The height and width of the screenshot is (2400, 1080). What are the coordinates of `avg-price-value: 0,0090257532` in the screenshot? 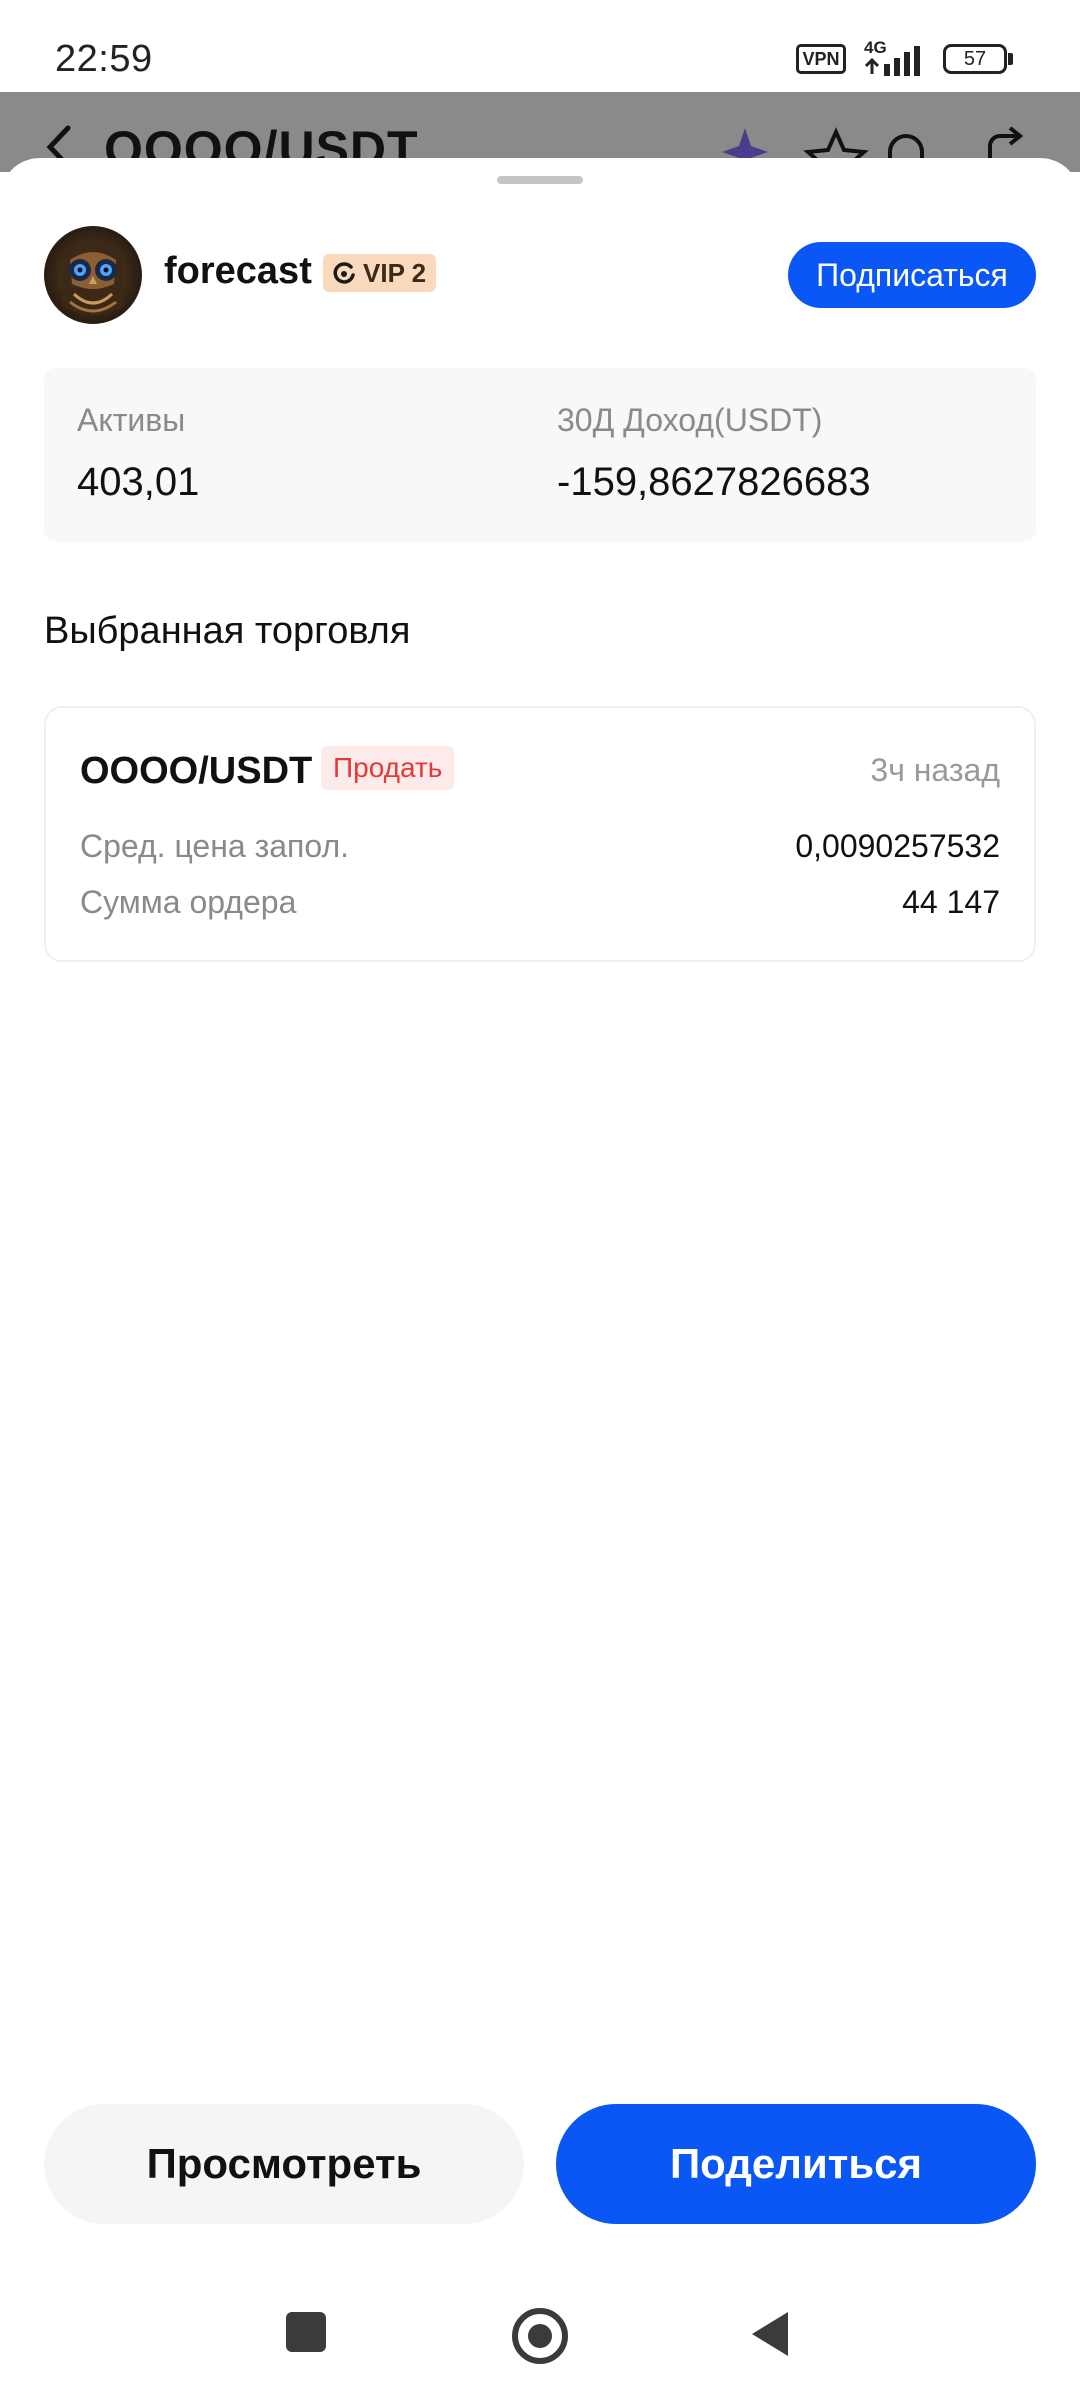 It's located at (897, 846).